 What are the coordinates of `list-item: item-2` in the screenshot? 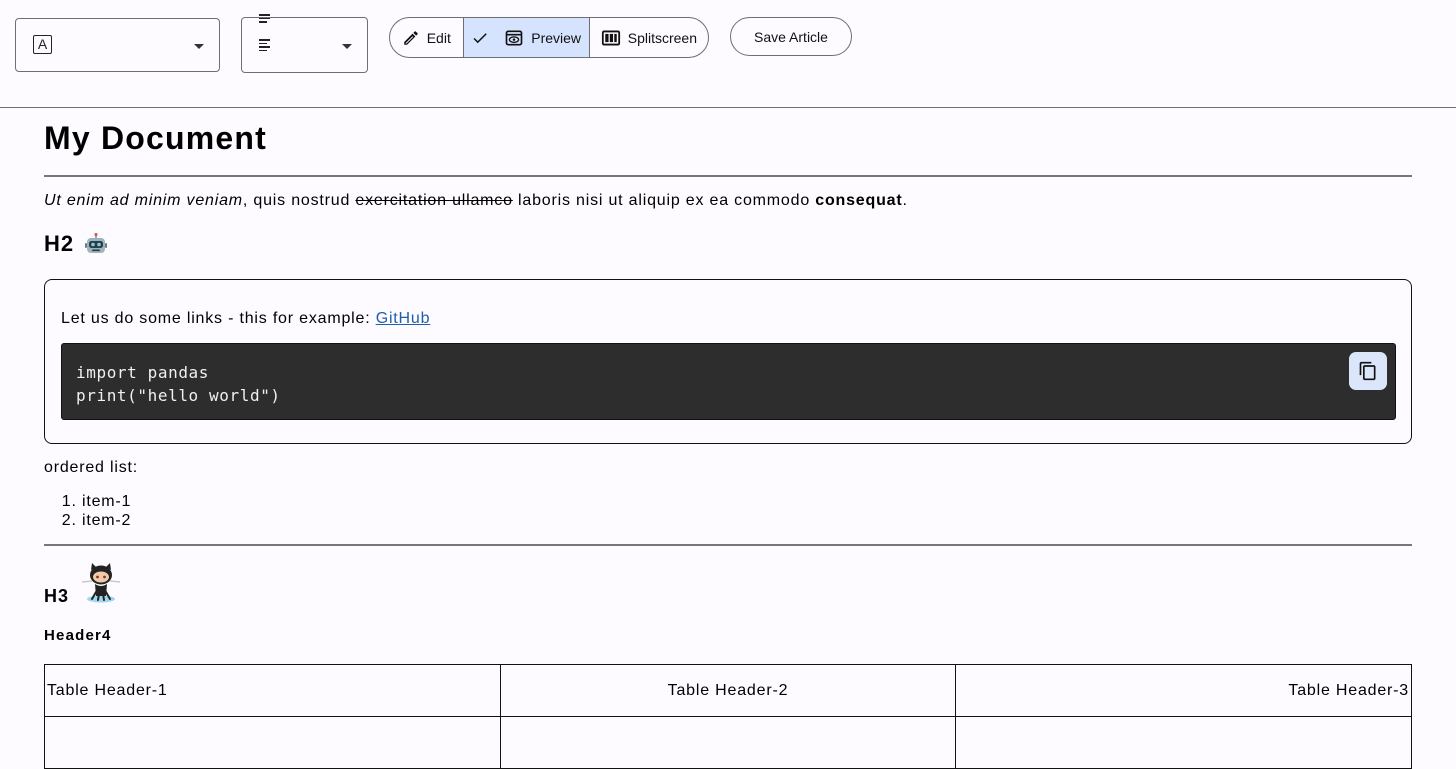 It's located at (106, 520).